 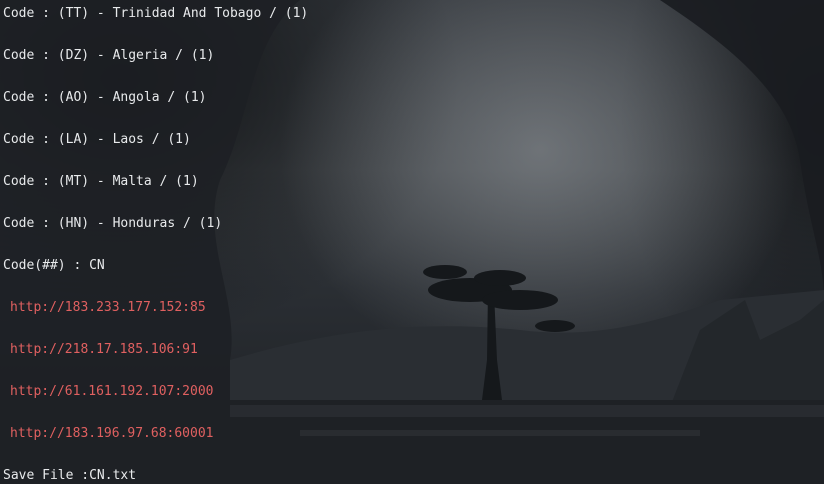 What do you see at coordinates (70, 475) in the screenshot?
I see `save-file-line: Save File :CN.txt` at bounding box center [70, 475].